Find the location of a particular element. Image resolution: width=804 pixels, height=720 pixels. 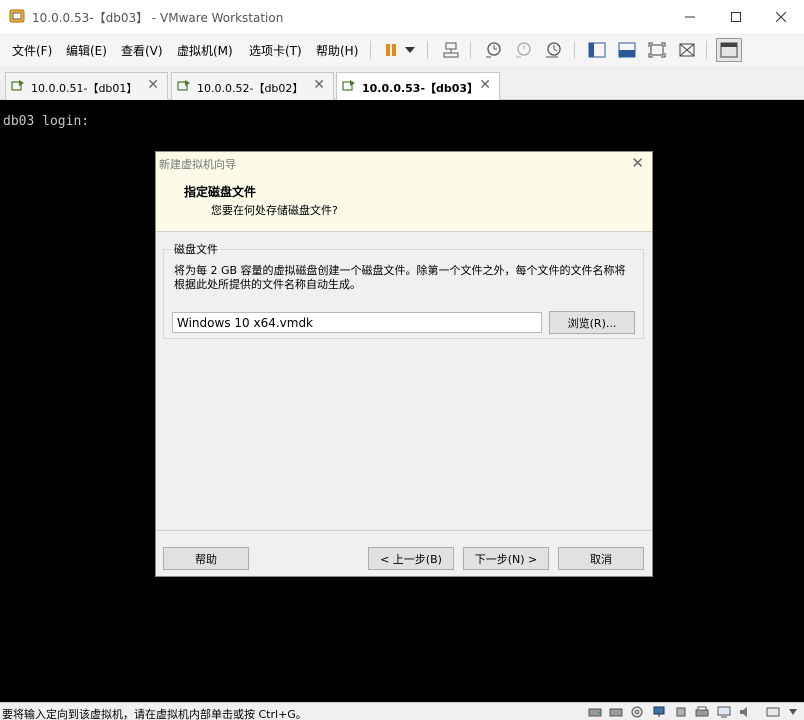

dialog-heading: 指定磁盘文件 is located at coordinates (220, 192).